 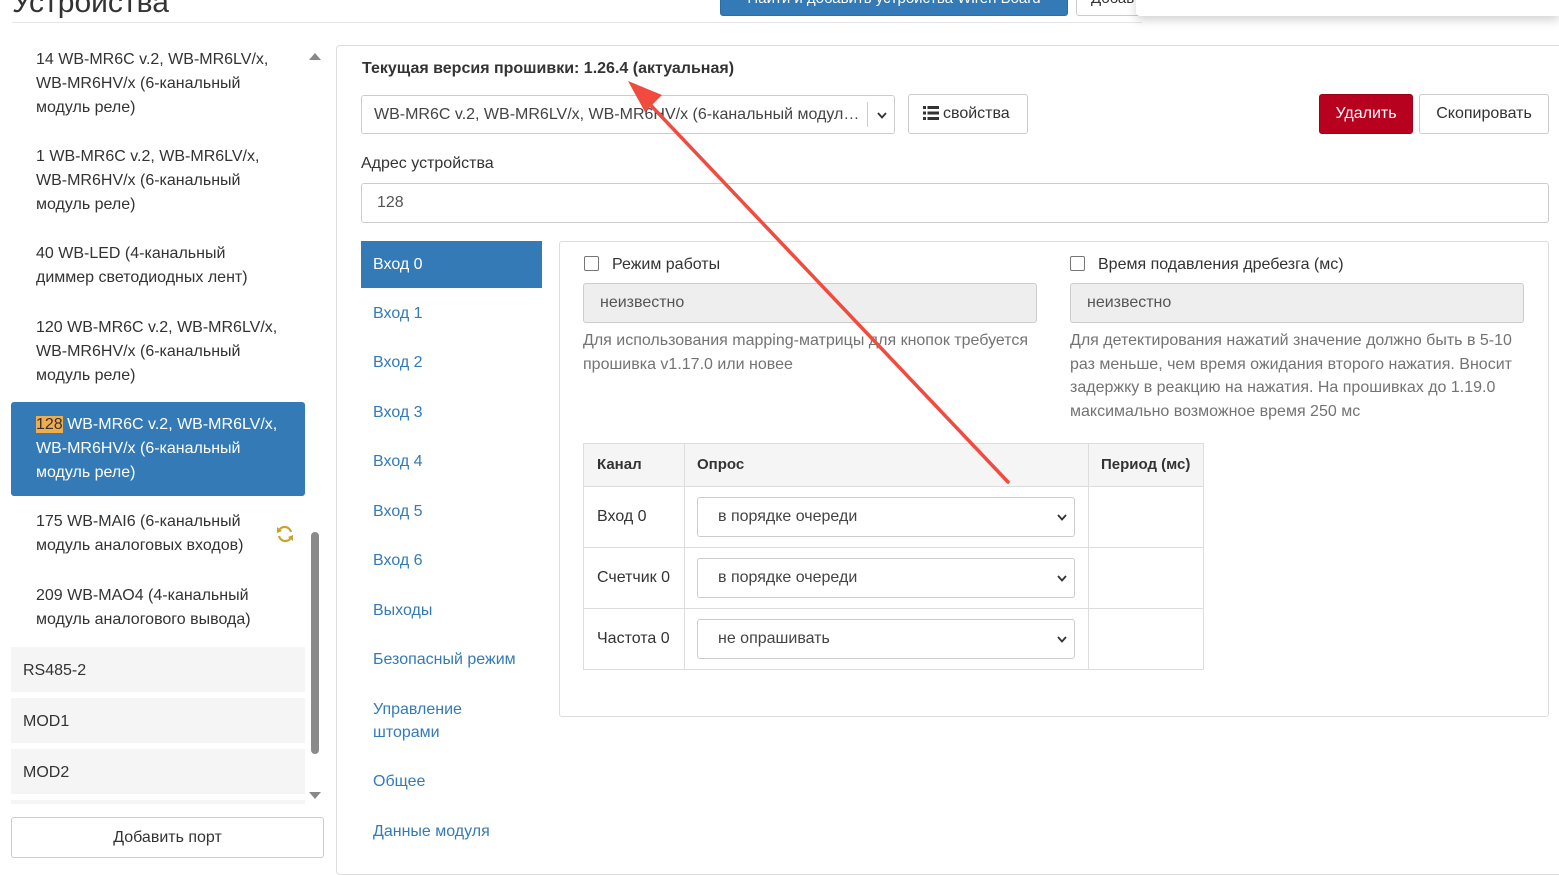 What do you see at coordinates (976, 113) in the screenshot?
I see `properties-button-label: свойства` at bounding box center [976, 113].